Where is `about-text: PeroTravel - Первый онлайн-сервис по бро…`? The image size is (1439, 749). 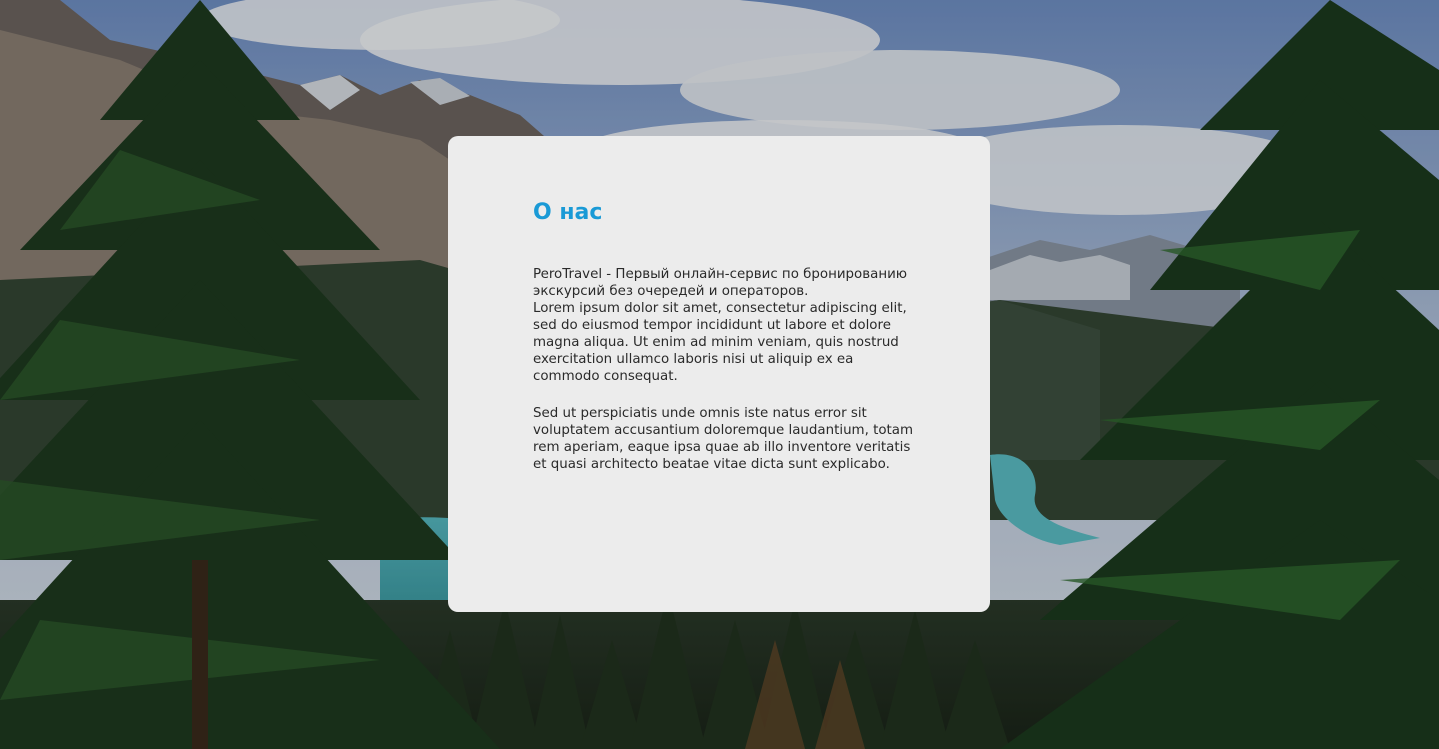 about-text: PeroTravel - Первый онлайн-сервис по бро… is located at coordinates (723, 369).